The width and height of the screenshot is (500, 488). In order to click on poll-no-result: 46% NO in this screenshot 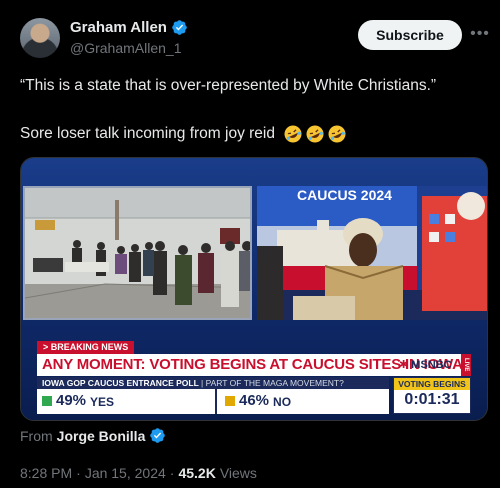, I will do `click(258, 400)`.